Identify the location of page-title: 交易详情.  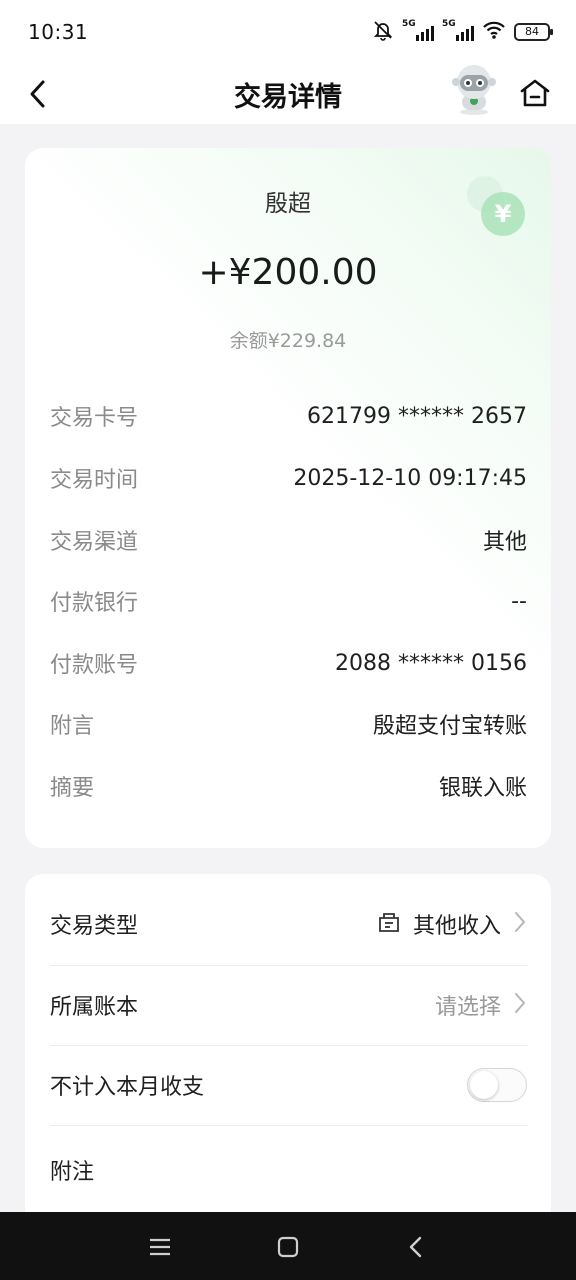
(288, 97).